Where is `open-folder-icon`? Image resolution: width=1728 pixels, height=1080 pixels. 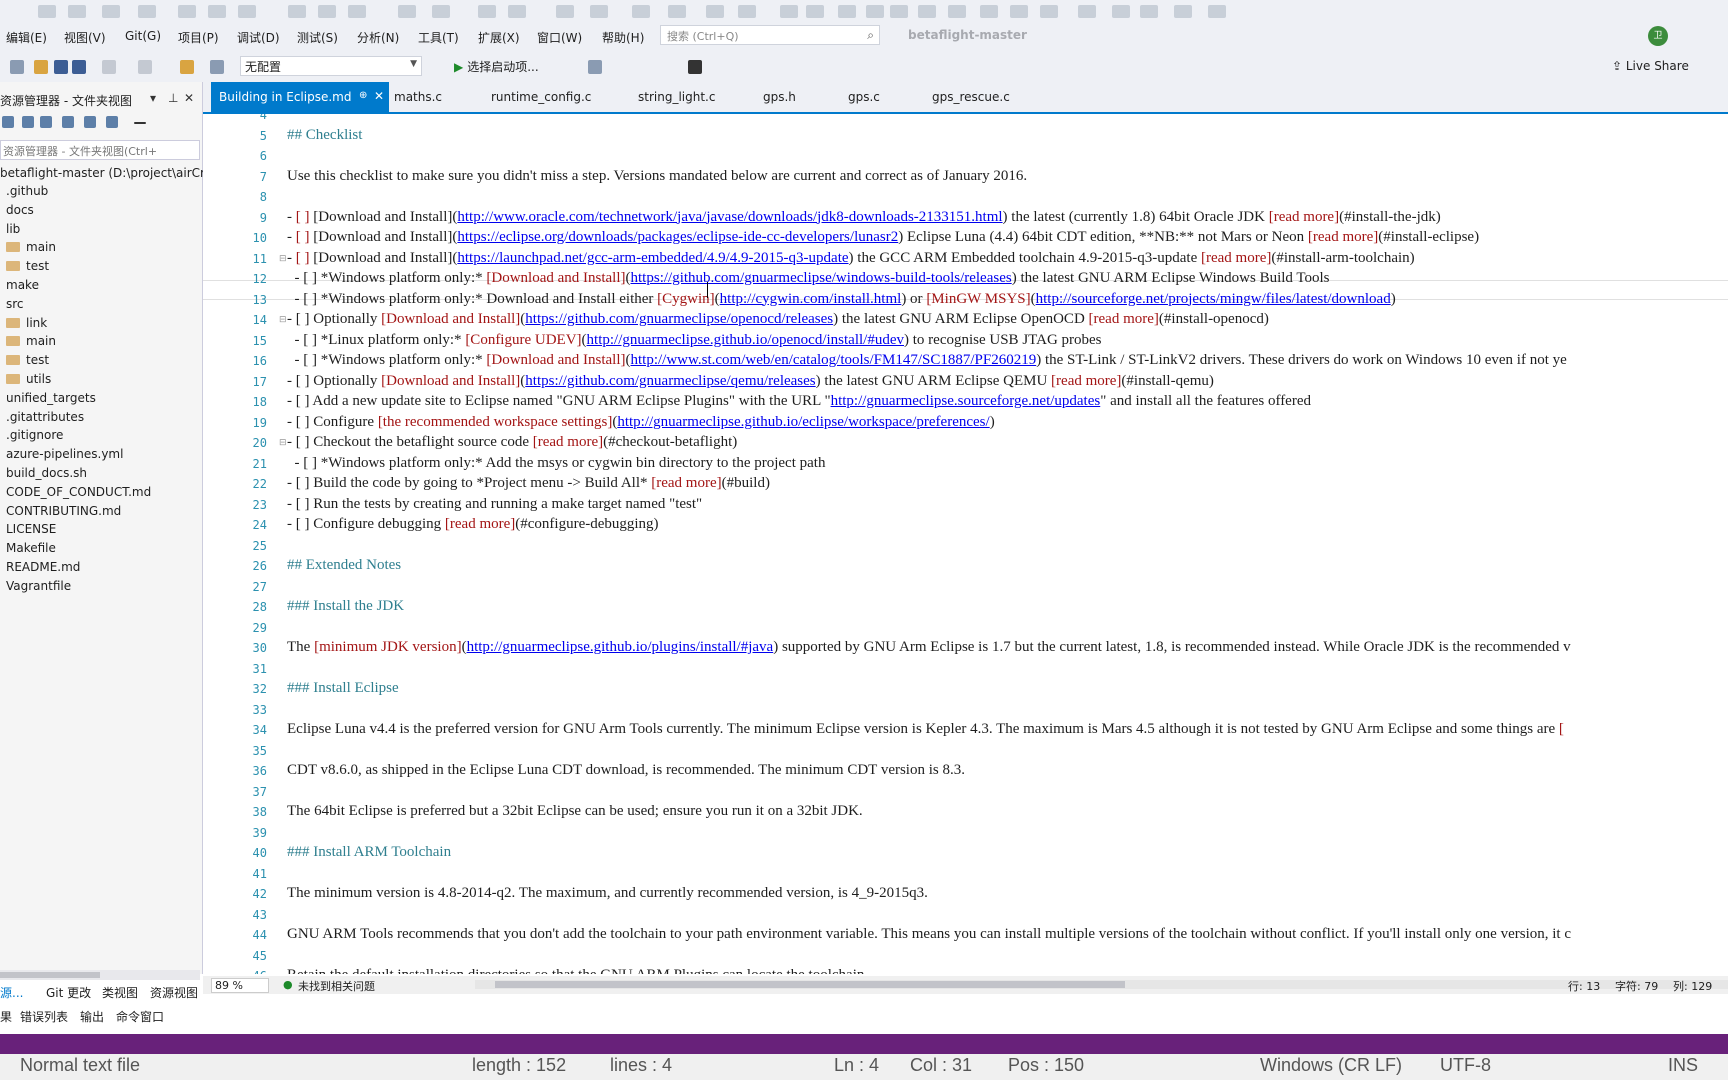
open-folder-icon is located at coordinates (41, 67).